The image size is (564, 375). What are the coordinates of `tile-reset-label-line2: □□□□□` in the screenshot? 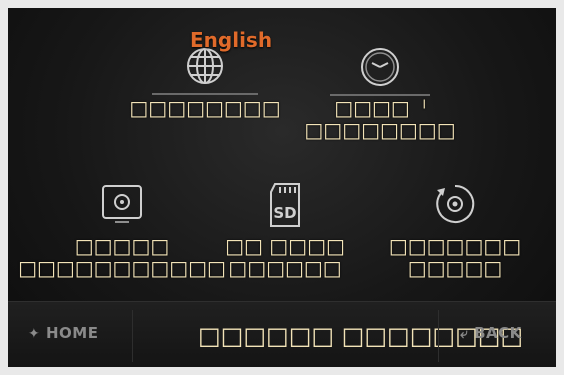 It's located at (455, 268).